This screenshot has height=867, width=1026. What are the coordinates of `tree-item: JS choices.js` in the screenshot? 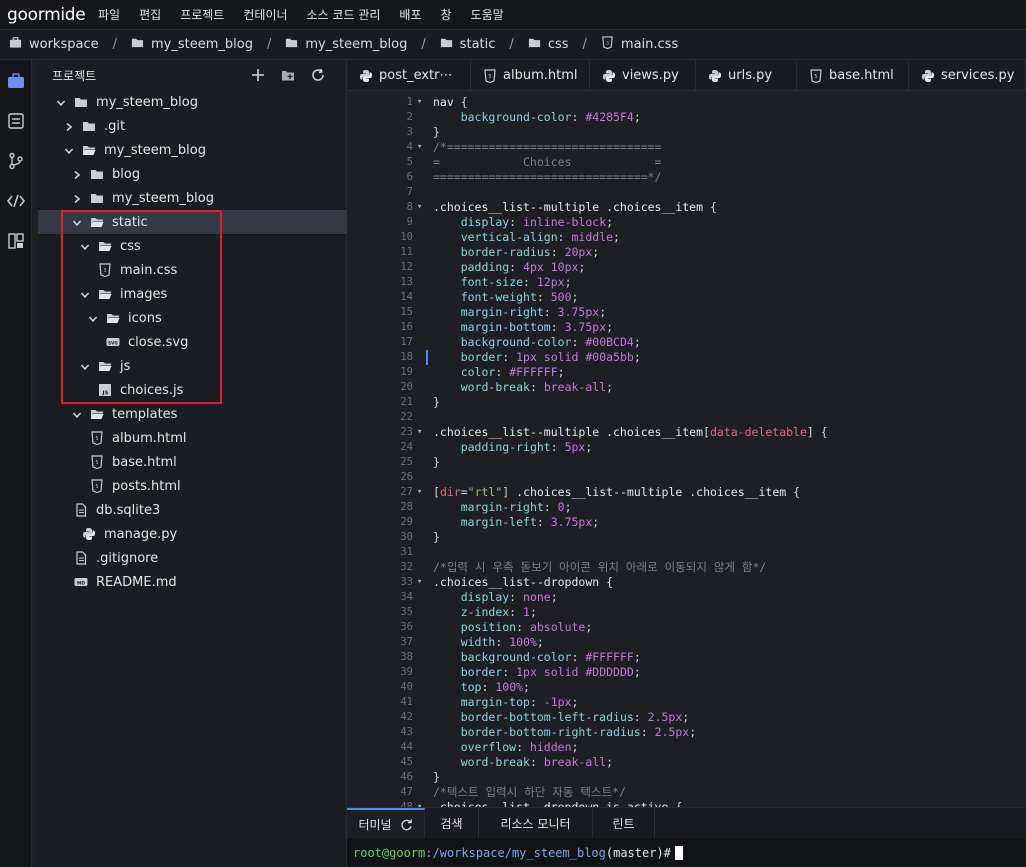 It's located at (192, 390).